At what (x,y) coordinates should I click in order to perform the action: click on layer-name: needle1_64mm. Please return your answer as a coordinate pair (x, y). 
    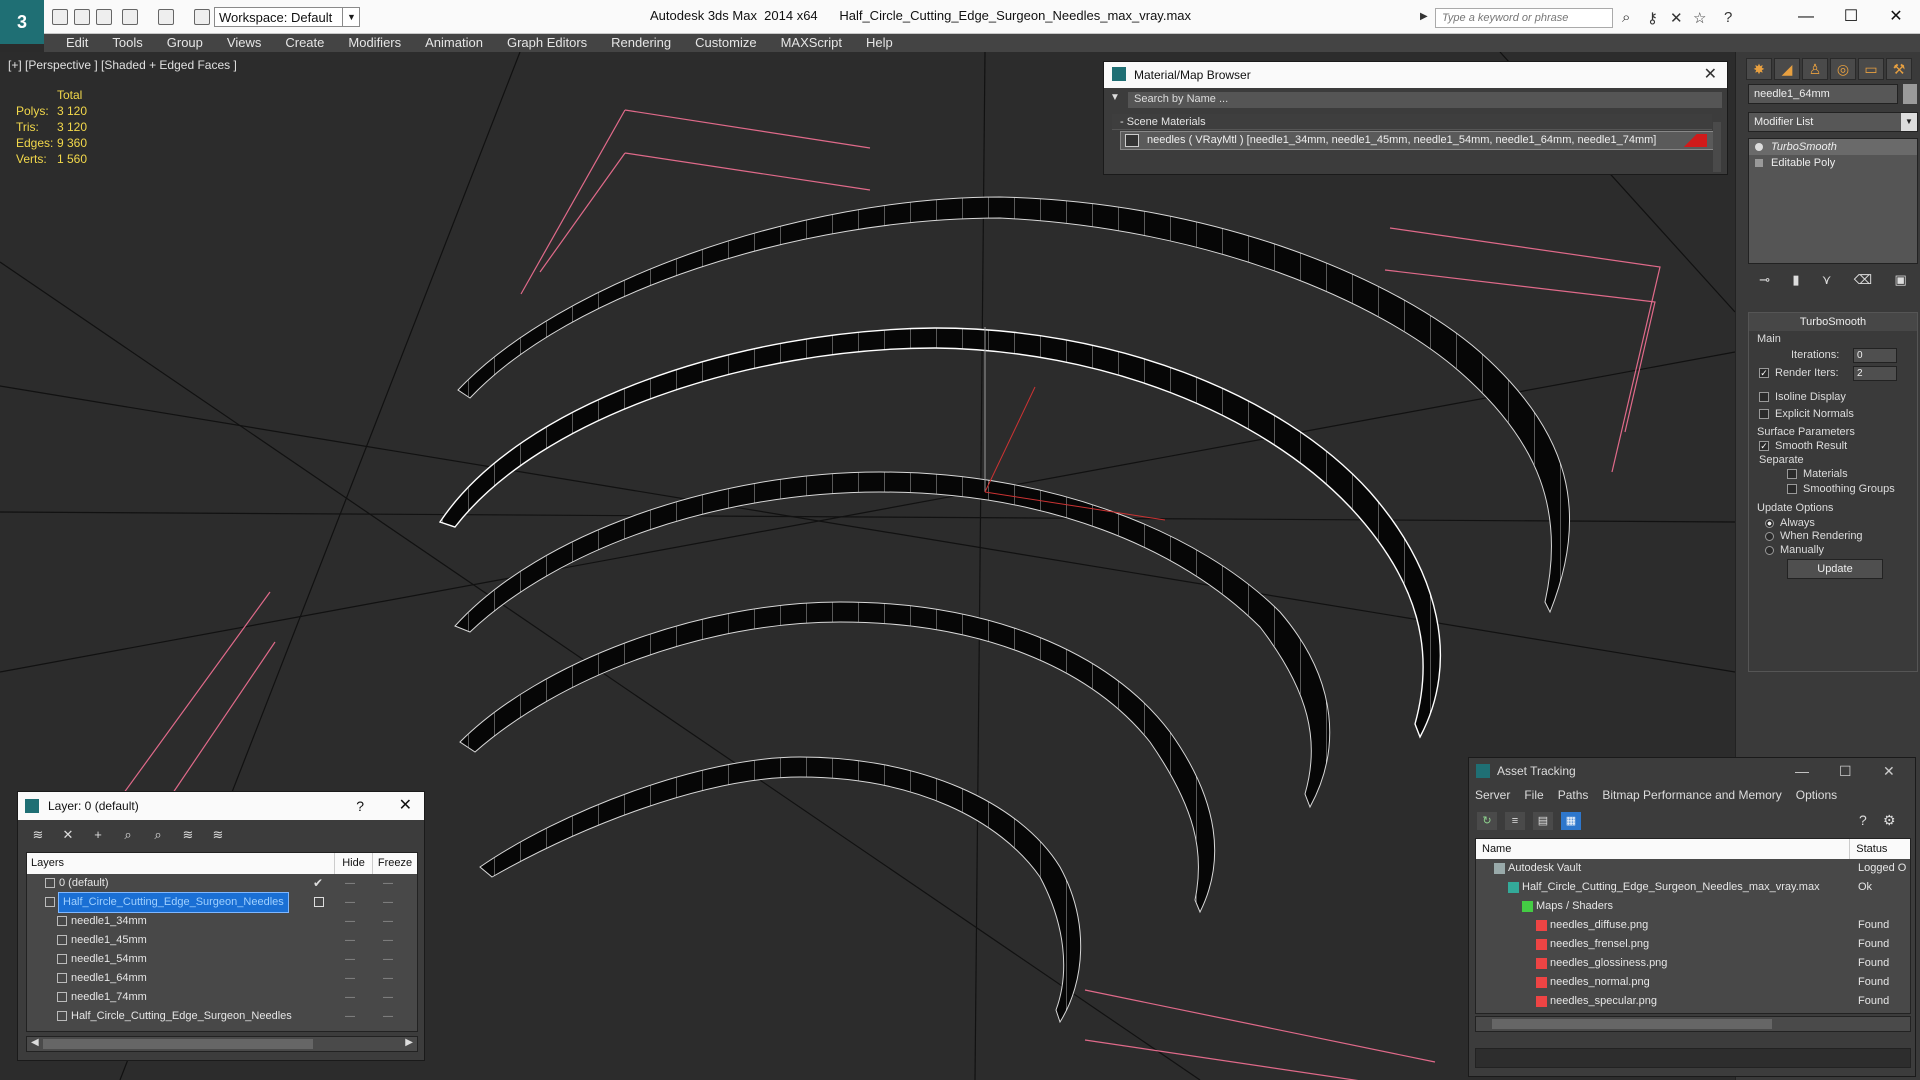
    Looking at the image, I should click on (109, 978).